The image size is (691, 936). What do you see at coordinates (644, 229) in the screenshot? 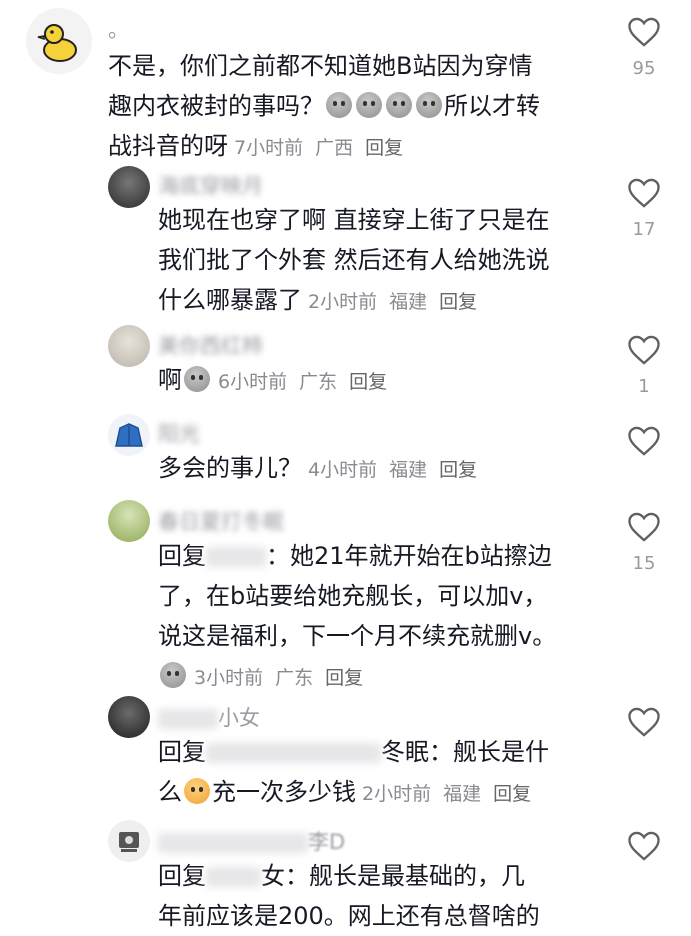
I see `like-count: 17` at bounding box center [644, 229].